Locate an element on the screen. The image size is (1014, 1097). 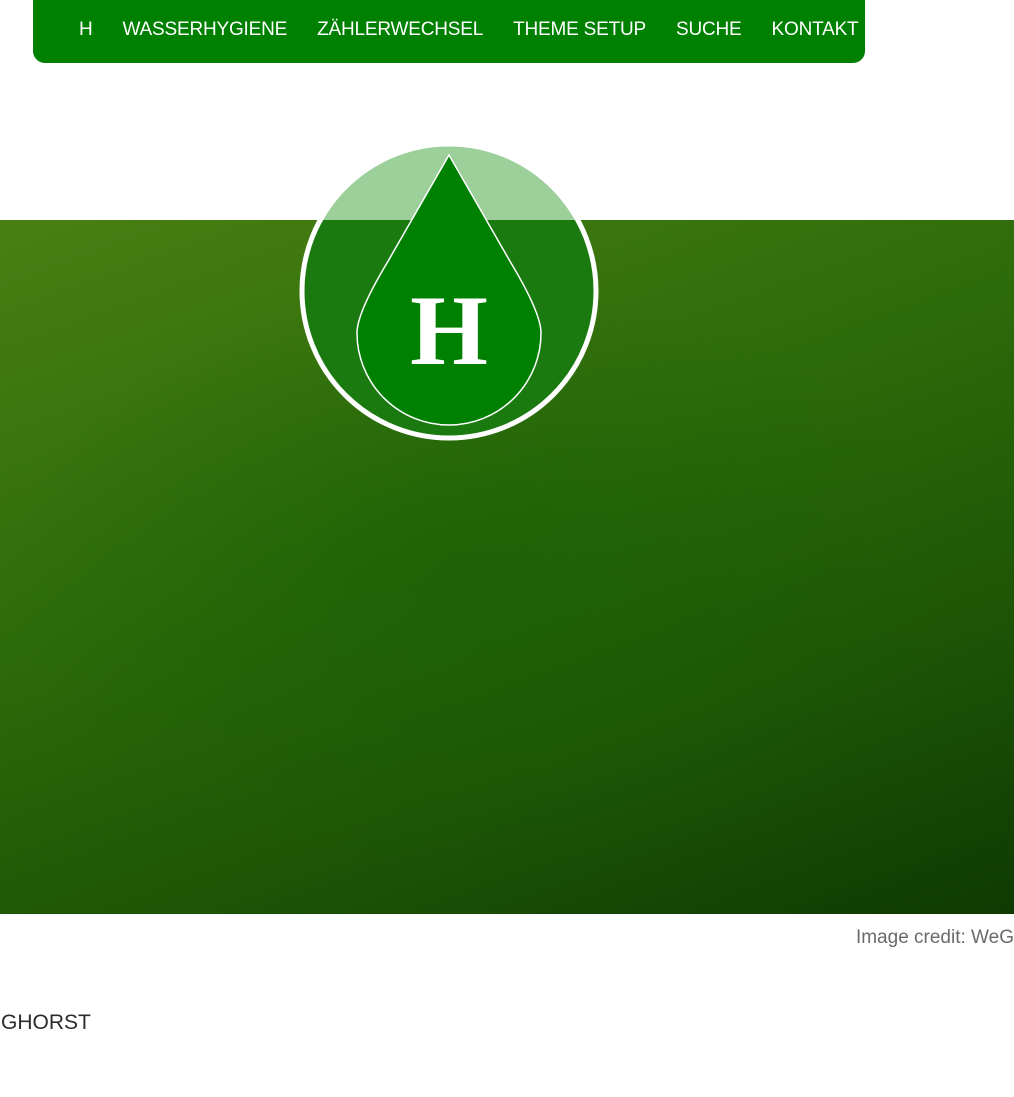
water-drop-icon: H is located at coordinates (449, 291).